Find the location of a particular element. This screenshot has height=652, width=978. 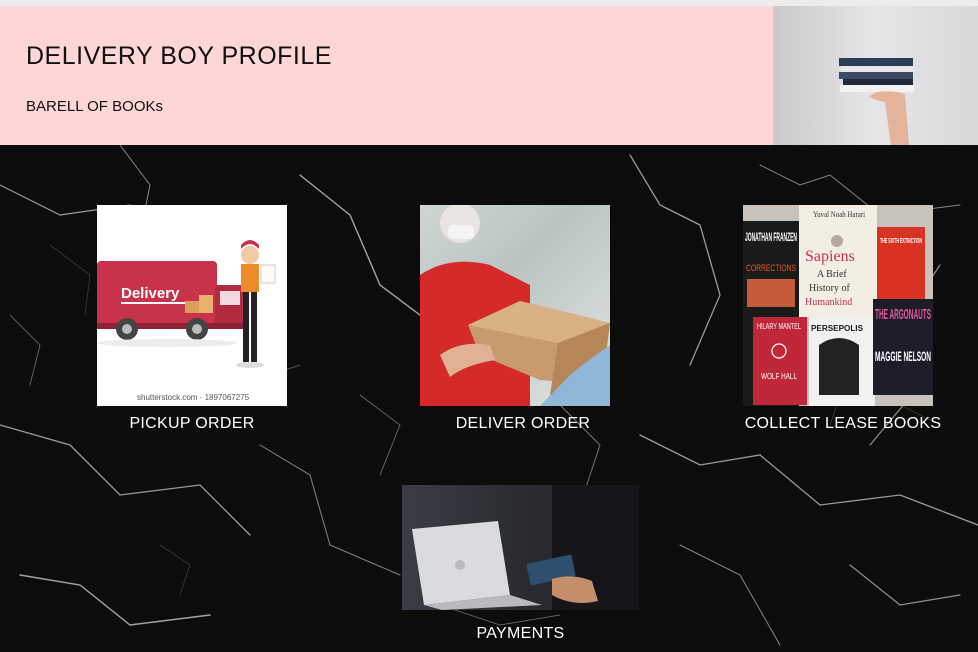

svg-text: WOLF HALL is located at coordinates (779, 376).